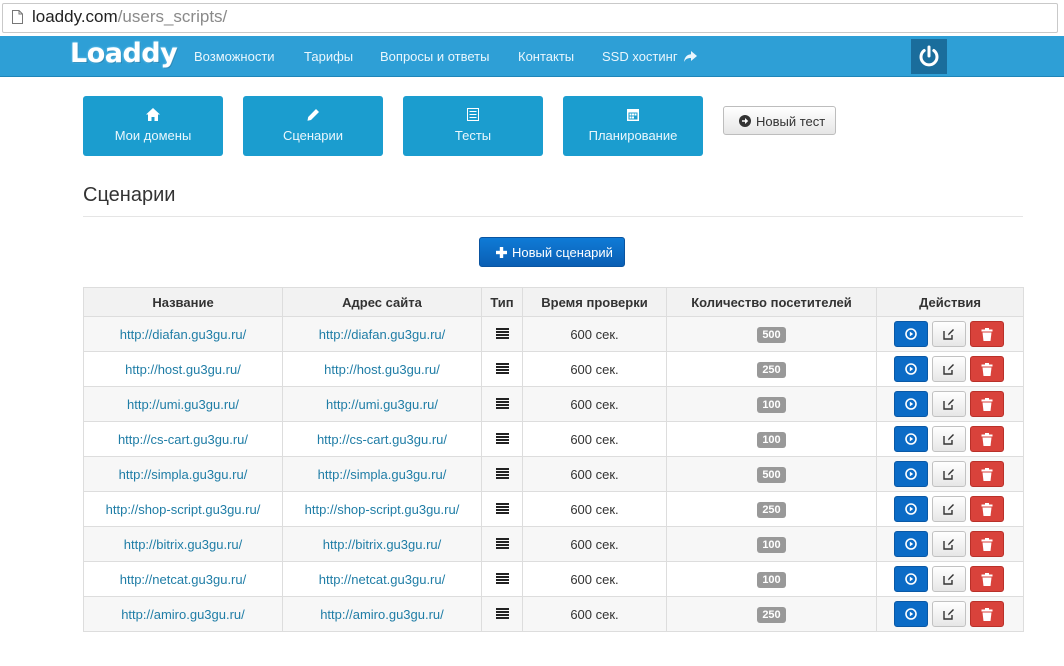 Image resolution: width=1064 pixels, height=666 pixels. What do you see at coordinates (791, 121) in the screenshot?
I see `new-test-label: Новый тест` at bounding box center [791, 121].